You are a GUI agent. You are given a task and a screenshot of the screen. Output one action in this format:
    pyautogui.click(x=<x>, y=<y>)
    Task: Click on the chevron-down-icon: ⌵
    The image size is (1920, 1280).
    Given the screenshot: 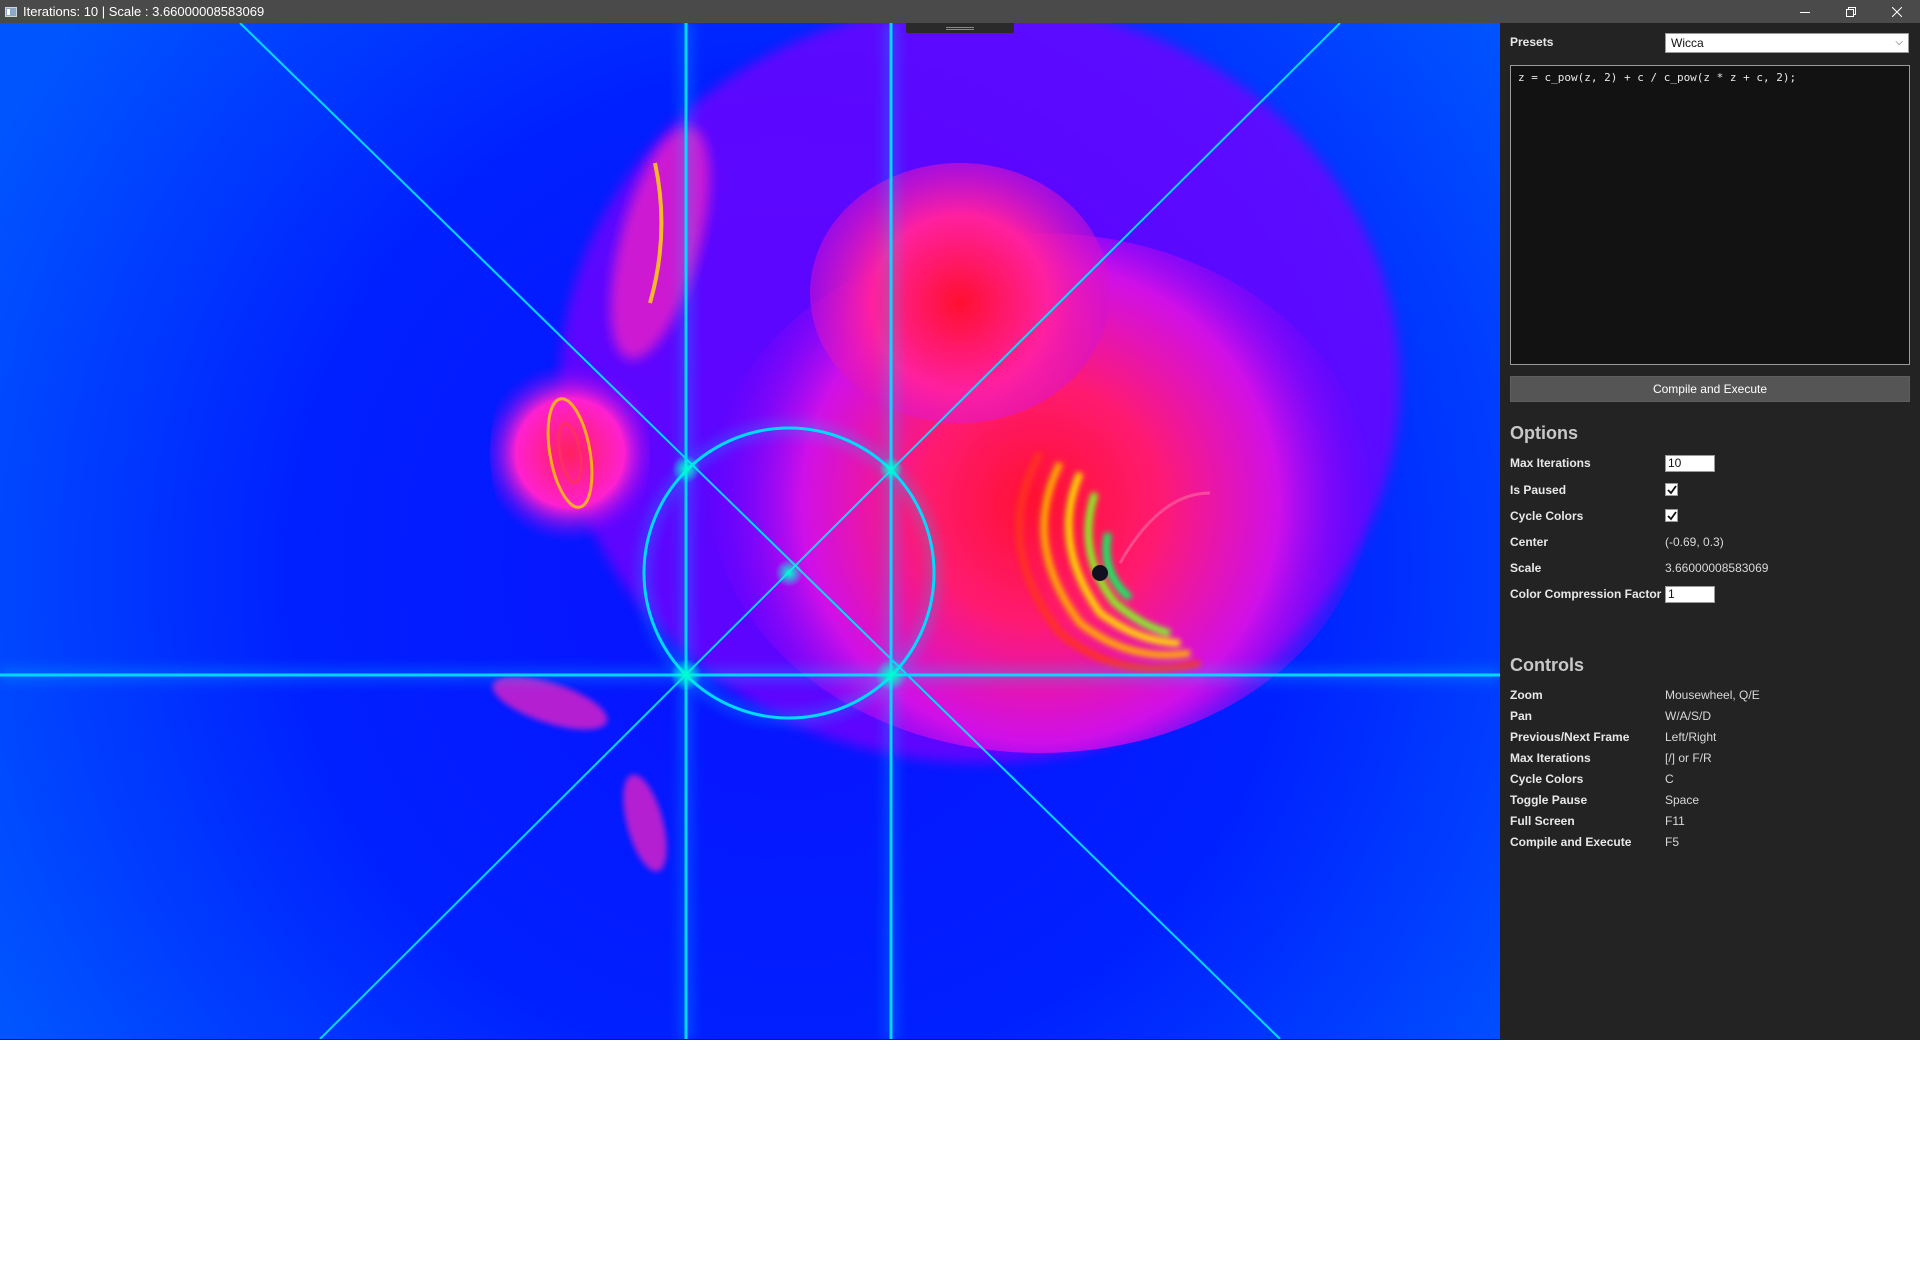 What is the action you would take?
    pyautogui.click(x=1899, y=42)
    